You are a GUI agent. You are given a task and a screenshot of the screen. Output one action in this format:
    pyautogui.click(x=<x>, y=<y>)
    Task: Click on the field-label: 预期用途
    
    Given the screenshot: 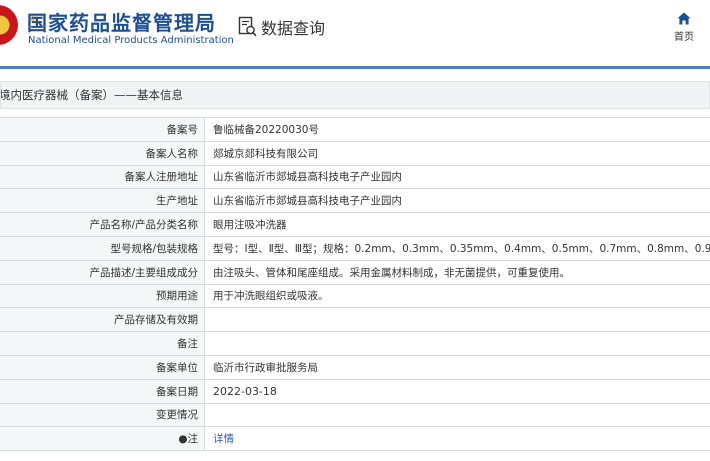 What is the action you would take?
    pyautogui.click(x=102, y=296)
    